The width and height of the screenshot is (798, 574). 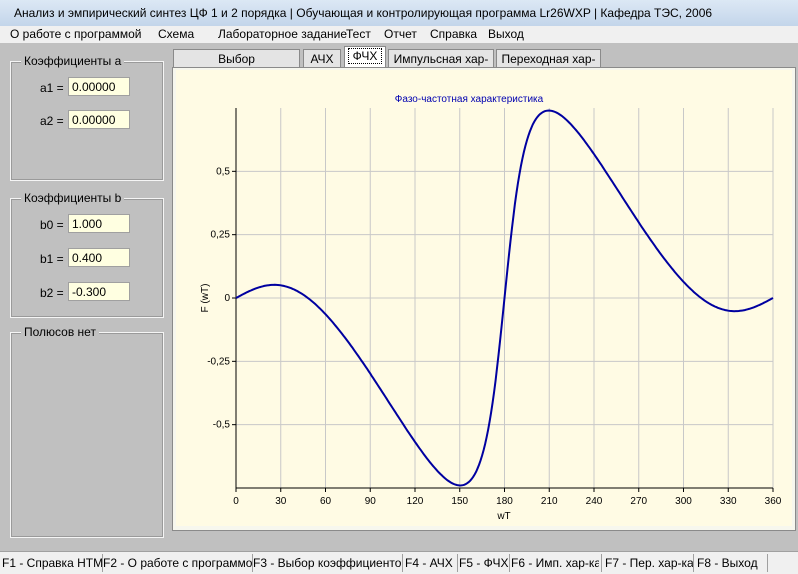 What do you see at coordinates (221, 235) in the screenshot?
I see `y-tick-label: 0,25` at bounding box center [221, 235].